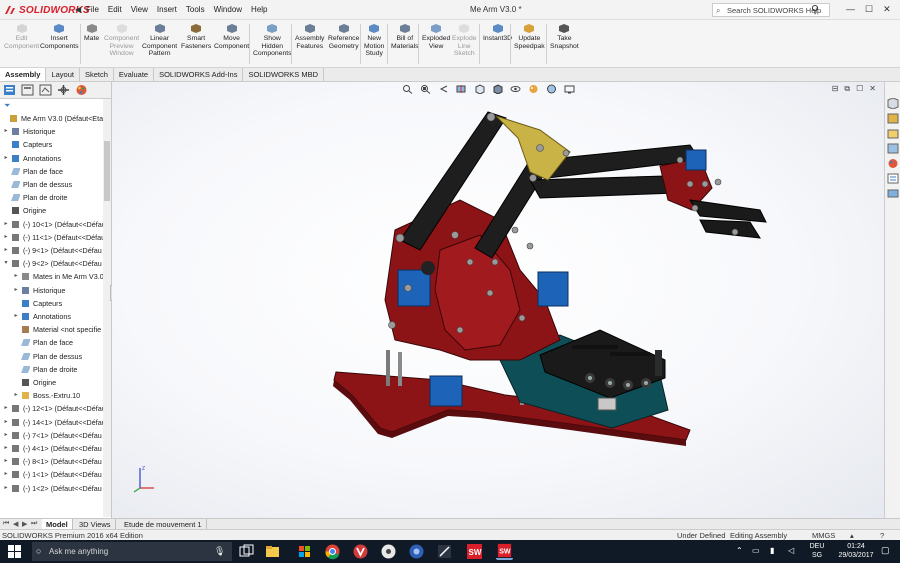 The height and width of the screenshot is (563, 900). Describe the element at coordinates (893, 133) in the screenshot. I see `file-explorer-icon` at that location.